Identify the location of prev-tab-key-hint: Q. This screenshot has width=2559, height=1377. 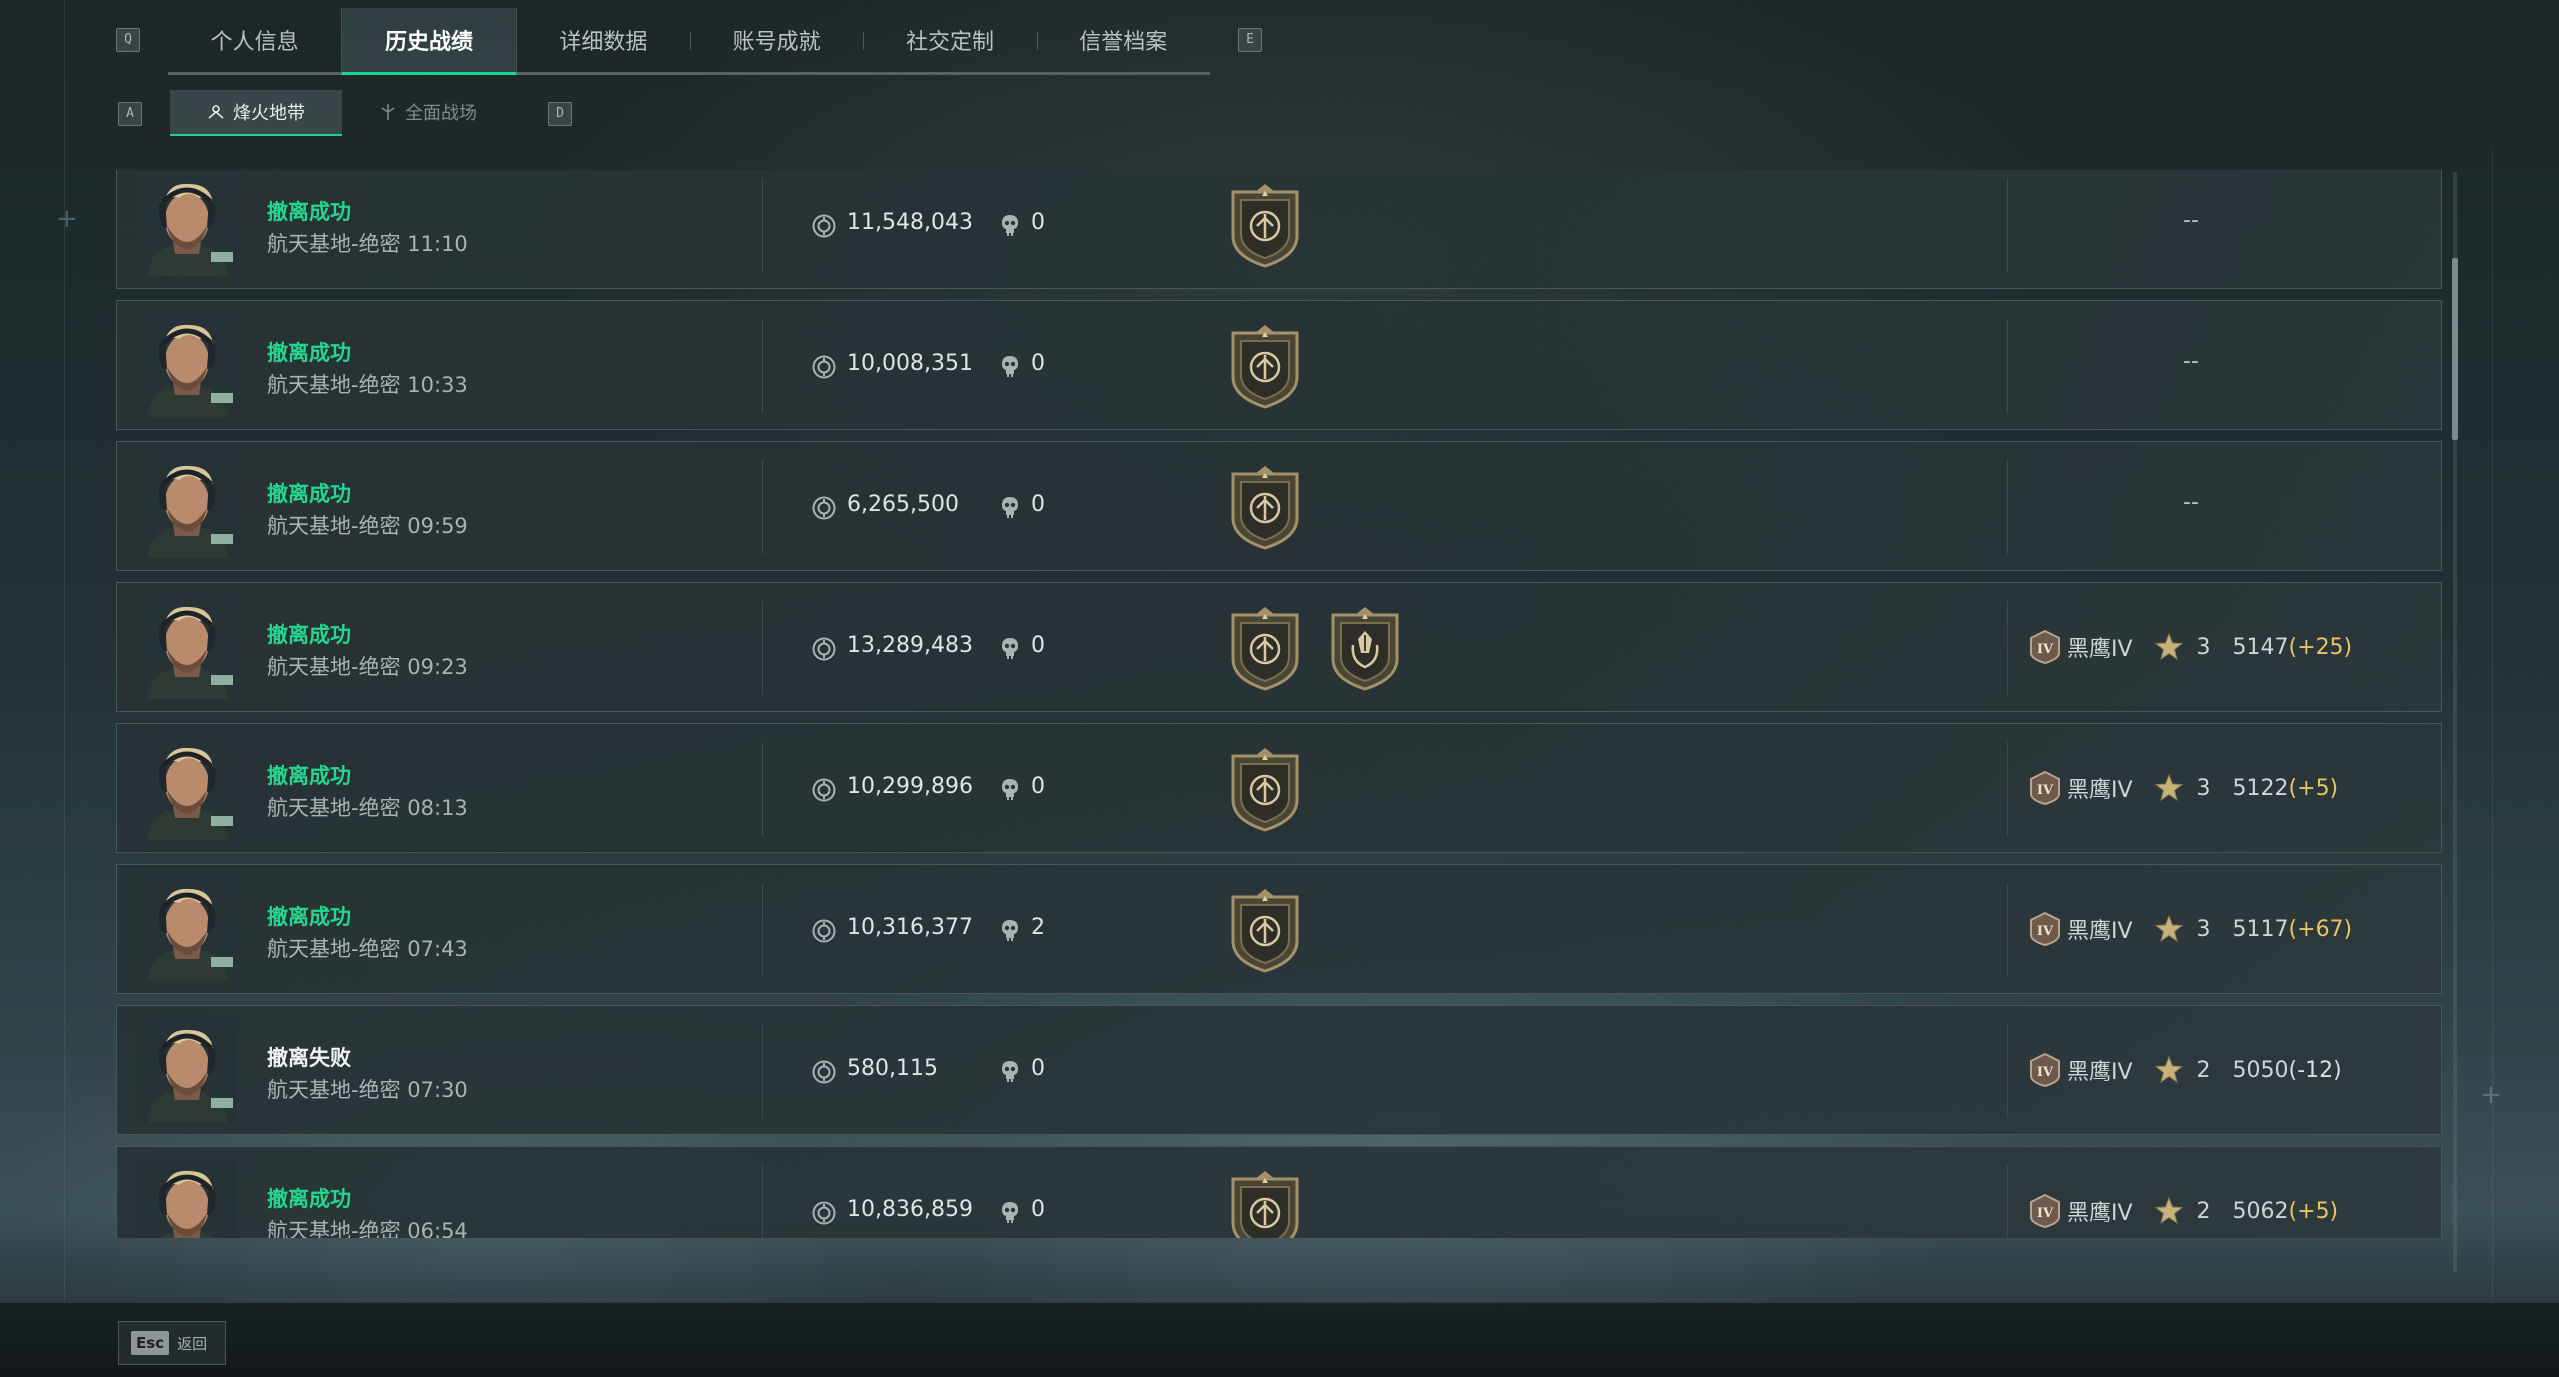
(128, 40).